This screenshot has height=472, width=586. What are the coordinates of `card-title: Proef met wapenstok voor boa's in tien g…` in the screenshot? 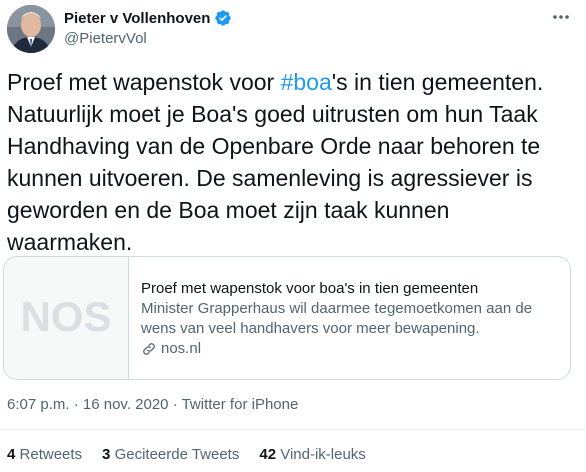 It's located at (310, 288).